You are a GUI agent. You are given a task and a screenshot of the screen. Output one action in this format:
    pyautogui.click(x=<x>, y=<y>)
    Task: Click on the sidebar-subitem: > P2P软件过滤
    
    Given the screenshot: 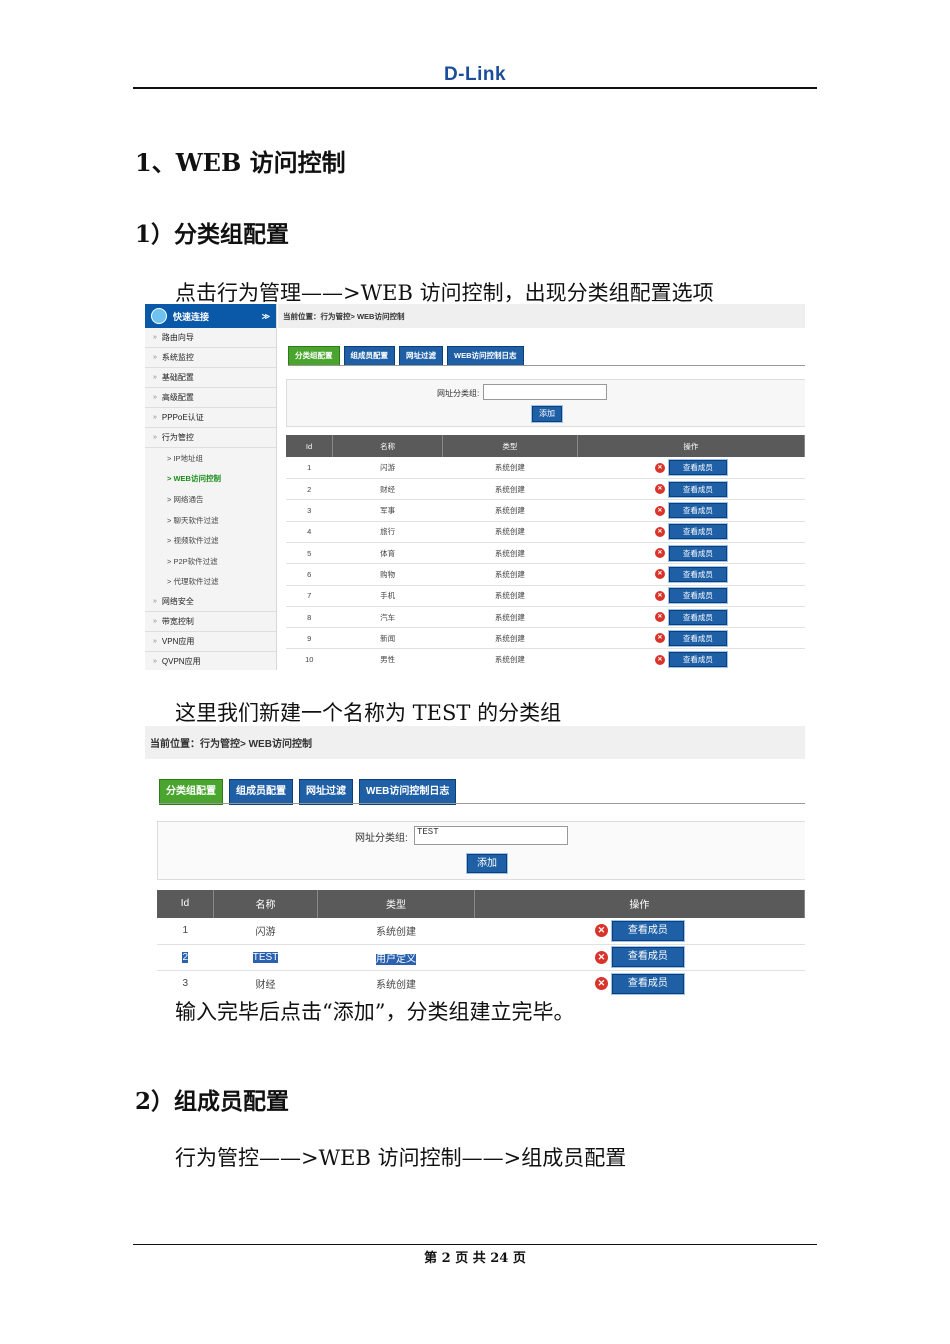 What is the action you would take?
    pyautogui.click(x=210, y=561)
    